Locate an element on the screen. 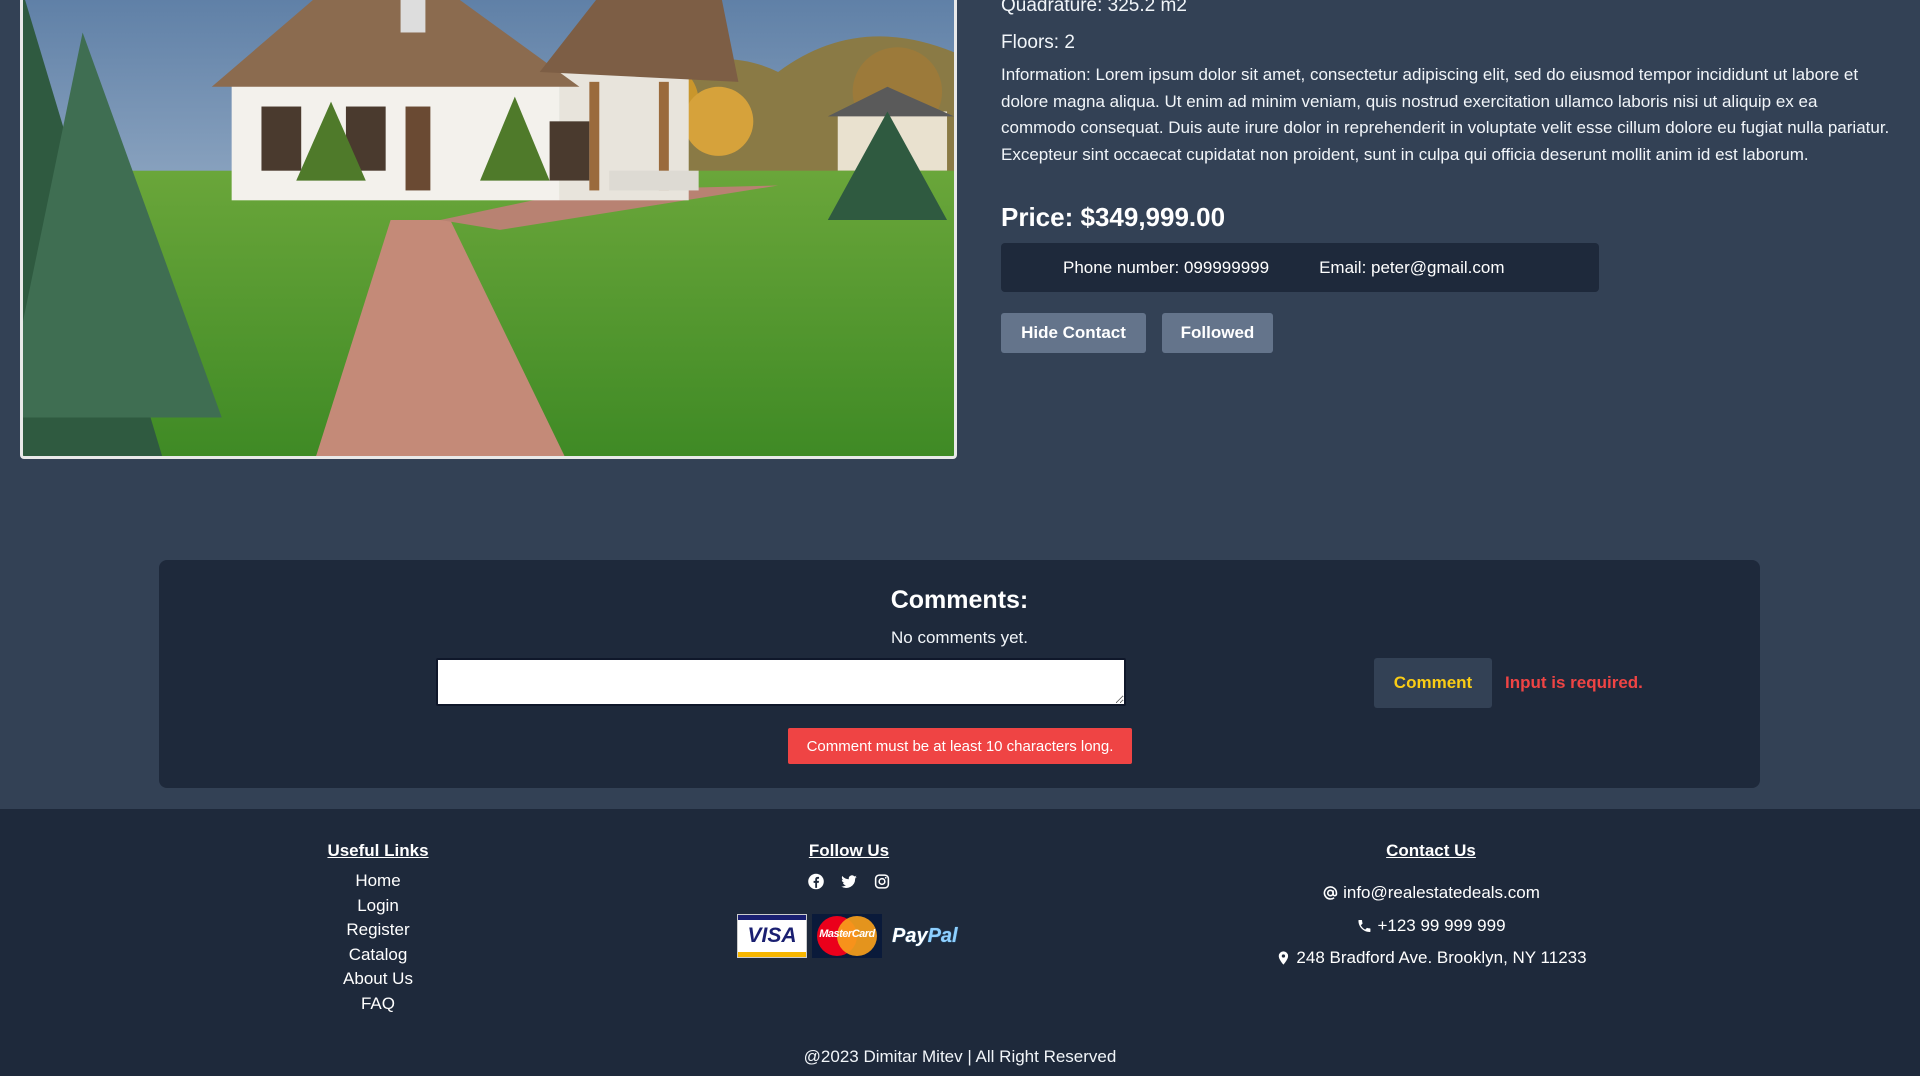 The image size is (1920, 1076). visa-logo: VISA is located at coordinates (772, 936).